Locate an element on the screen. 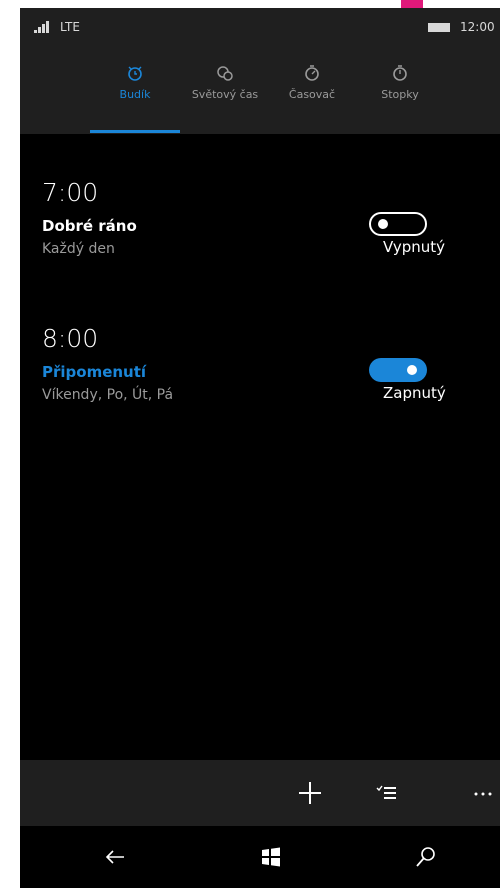 Image resolution: width=500 pixels, height=888 pixels. alarm-icon is located at coordinates (135, 73).